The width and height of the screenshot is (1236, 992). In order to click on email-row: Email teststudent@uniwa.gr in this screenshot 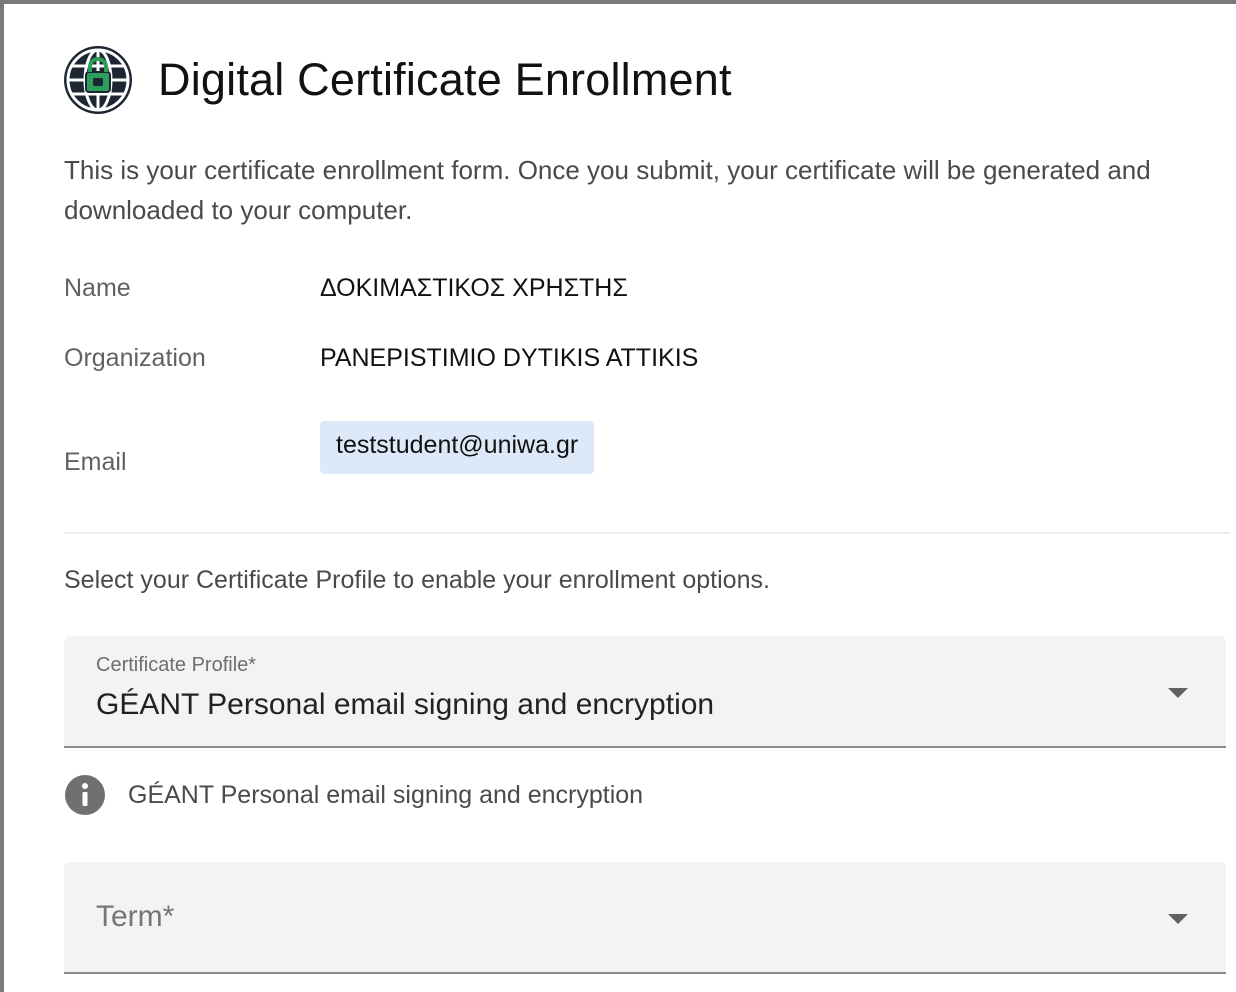, I will do `click(329, 447)`.